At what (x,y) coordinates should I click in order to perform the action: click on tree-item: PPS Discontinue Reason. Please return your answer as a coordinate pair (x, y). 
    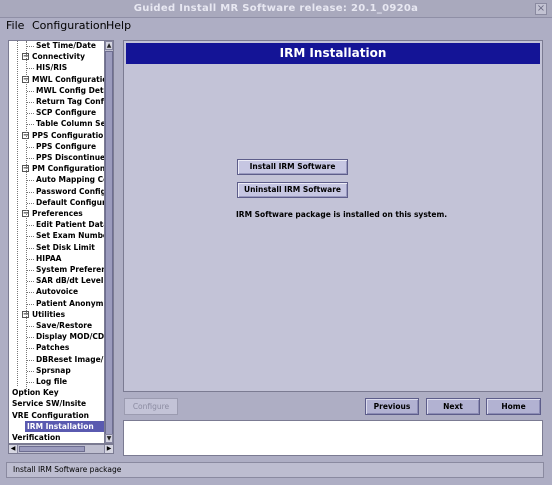
    Looking at the image, I should click on (74, 157).